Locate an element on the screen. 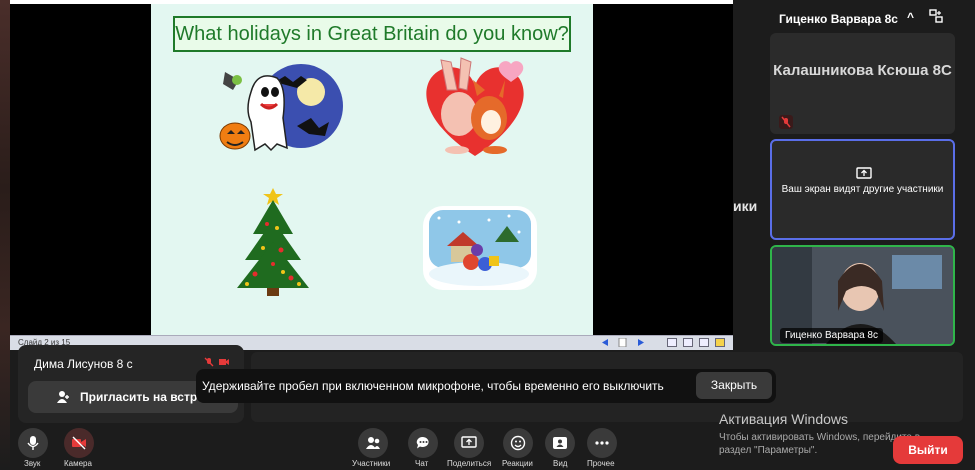 Image resolution: width=975 pixels, height=470 pixels. next-arrow-icon is located at coordinates (641, 342).